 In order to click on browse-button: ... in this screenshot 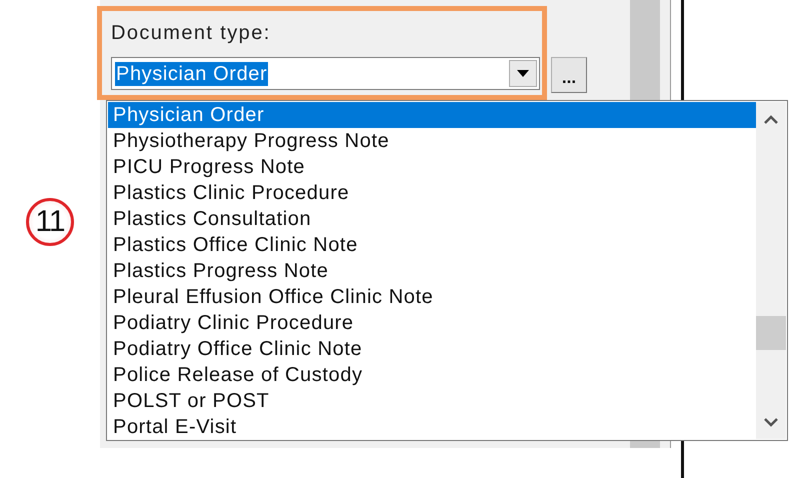, I will do `click(569, 75)`.